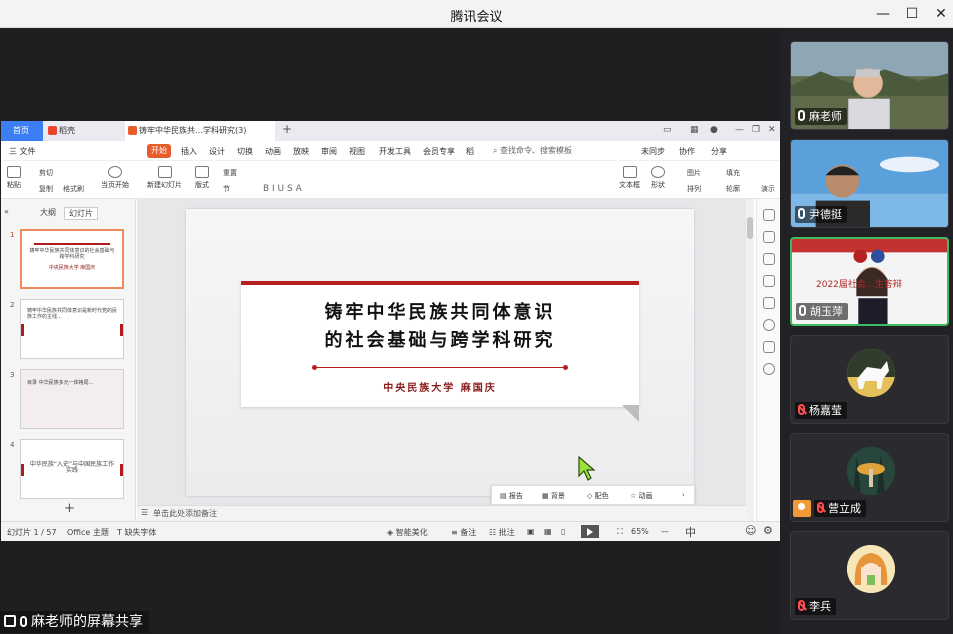 The image size is (953, 634). What do you see at coordinates (273, 151) in the screenshot?
I see `menu-animation: 动画` at bounding box center [273, 151].